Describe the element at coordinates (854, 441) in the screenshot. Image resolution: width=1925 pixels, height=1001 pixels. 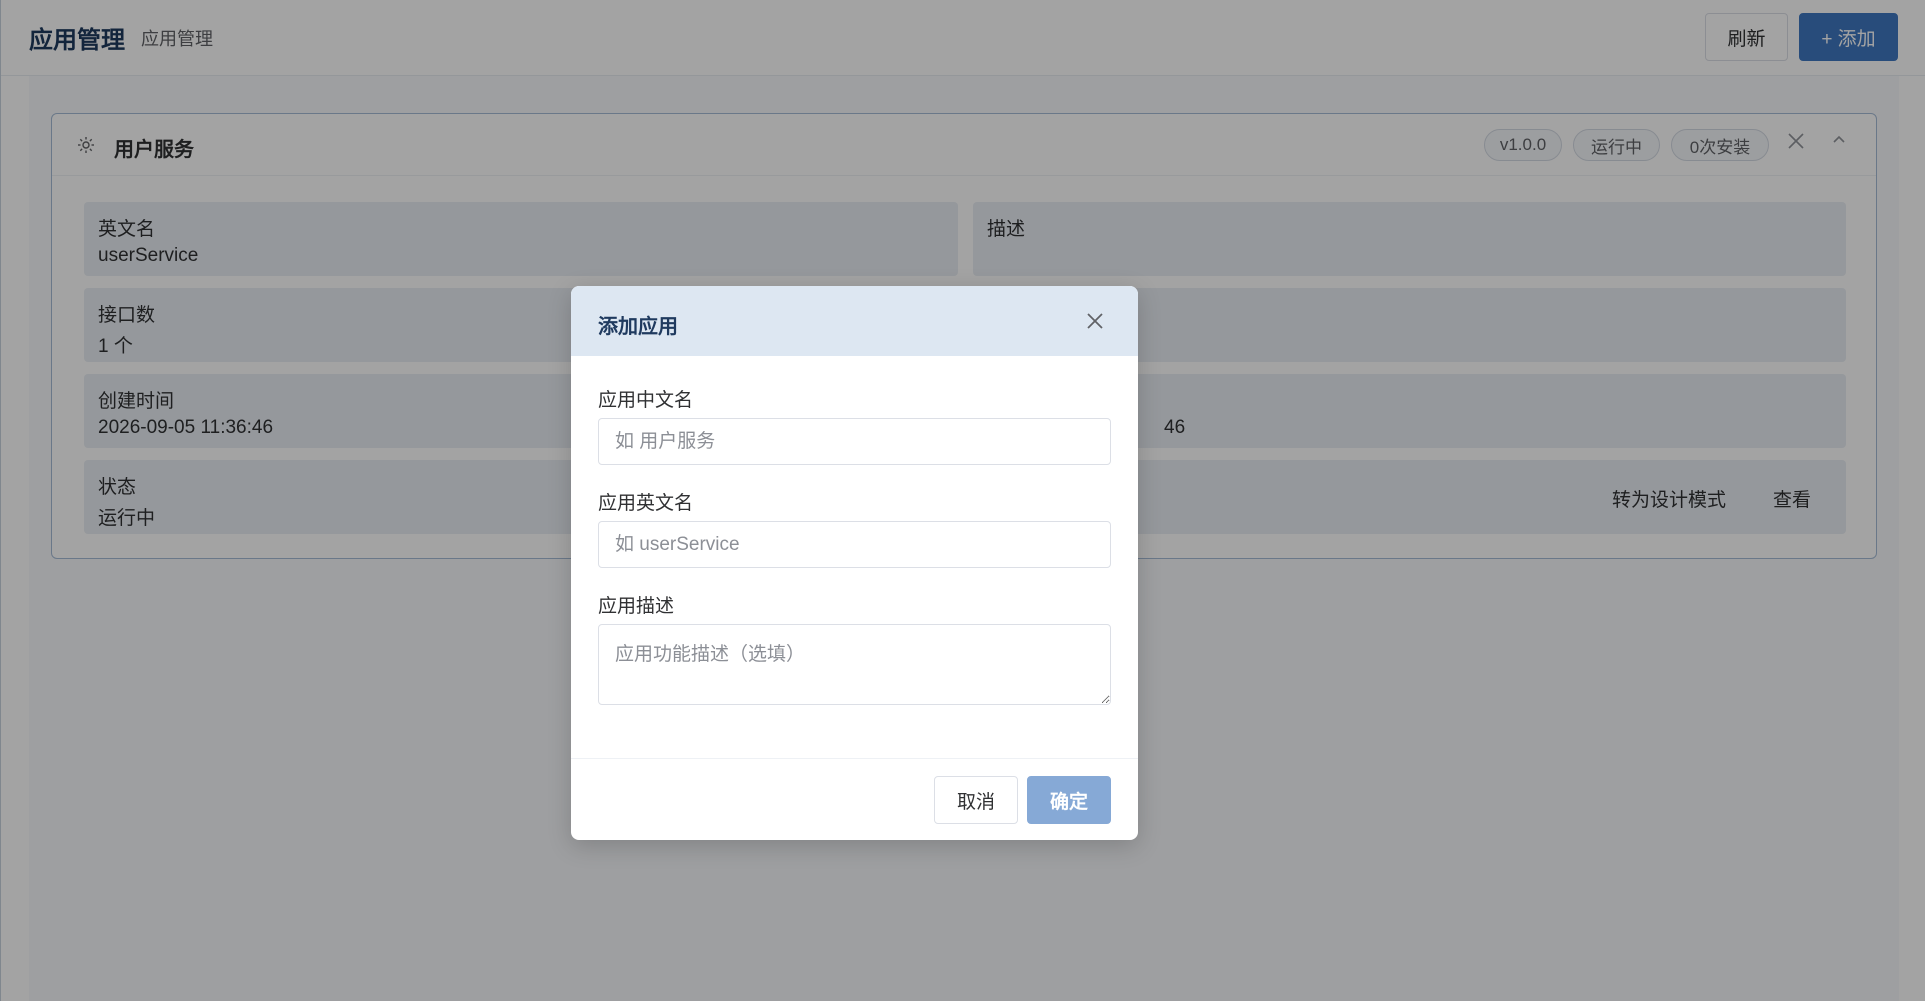
I see `cn-name-input` at that location.